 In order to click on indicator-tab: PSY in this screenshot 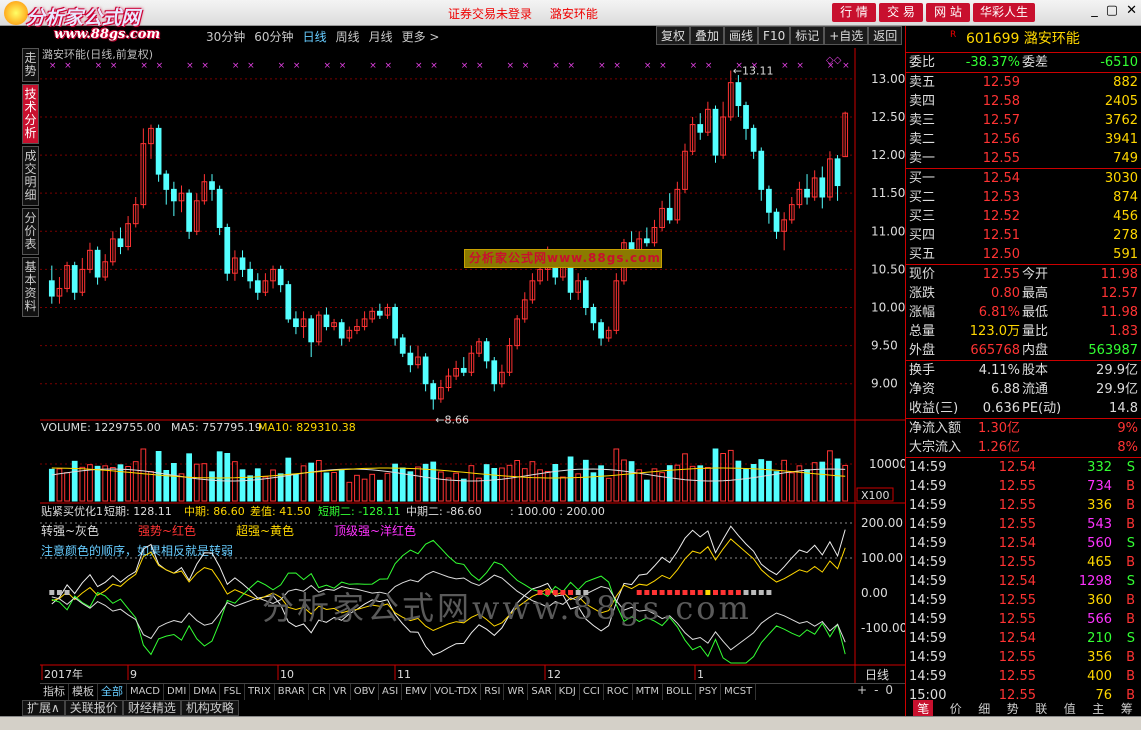, I will do `click(709, 692)`.